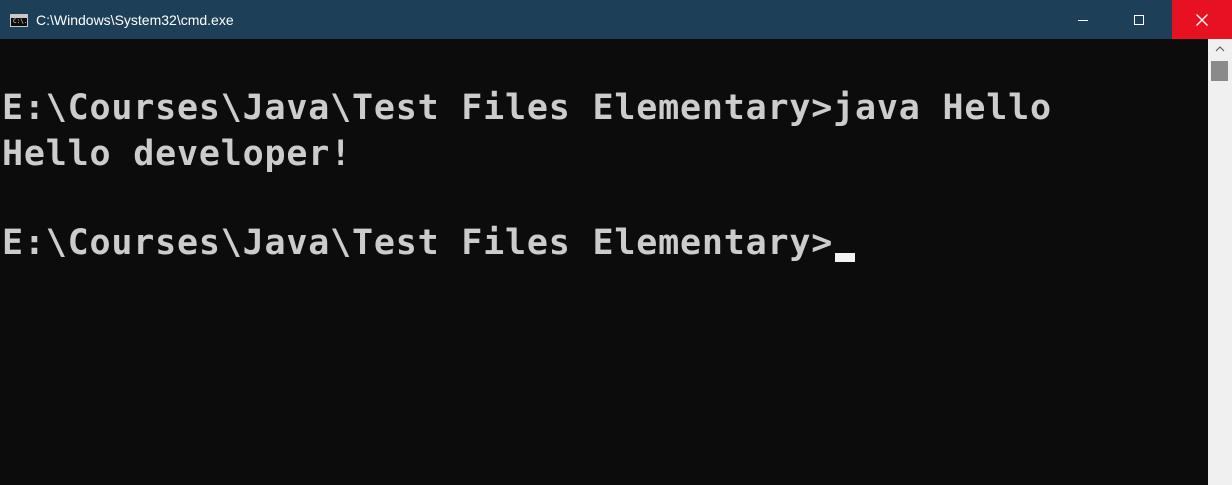 The width and height of the screenshot is (1232, 485). I want to click on chevron-up-icon, so click(1220, 49).